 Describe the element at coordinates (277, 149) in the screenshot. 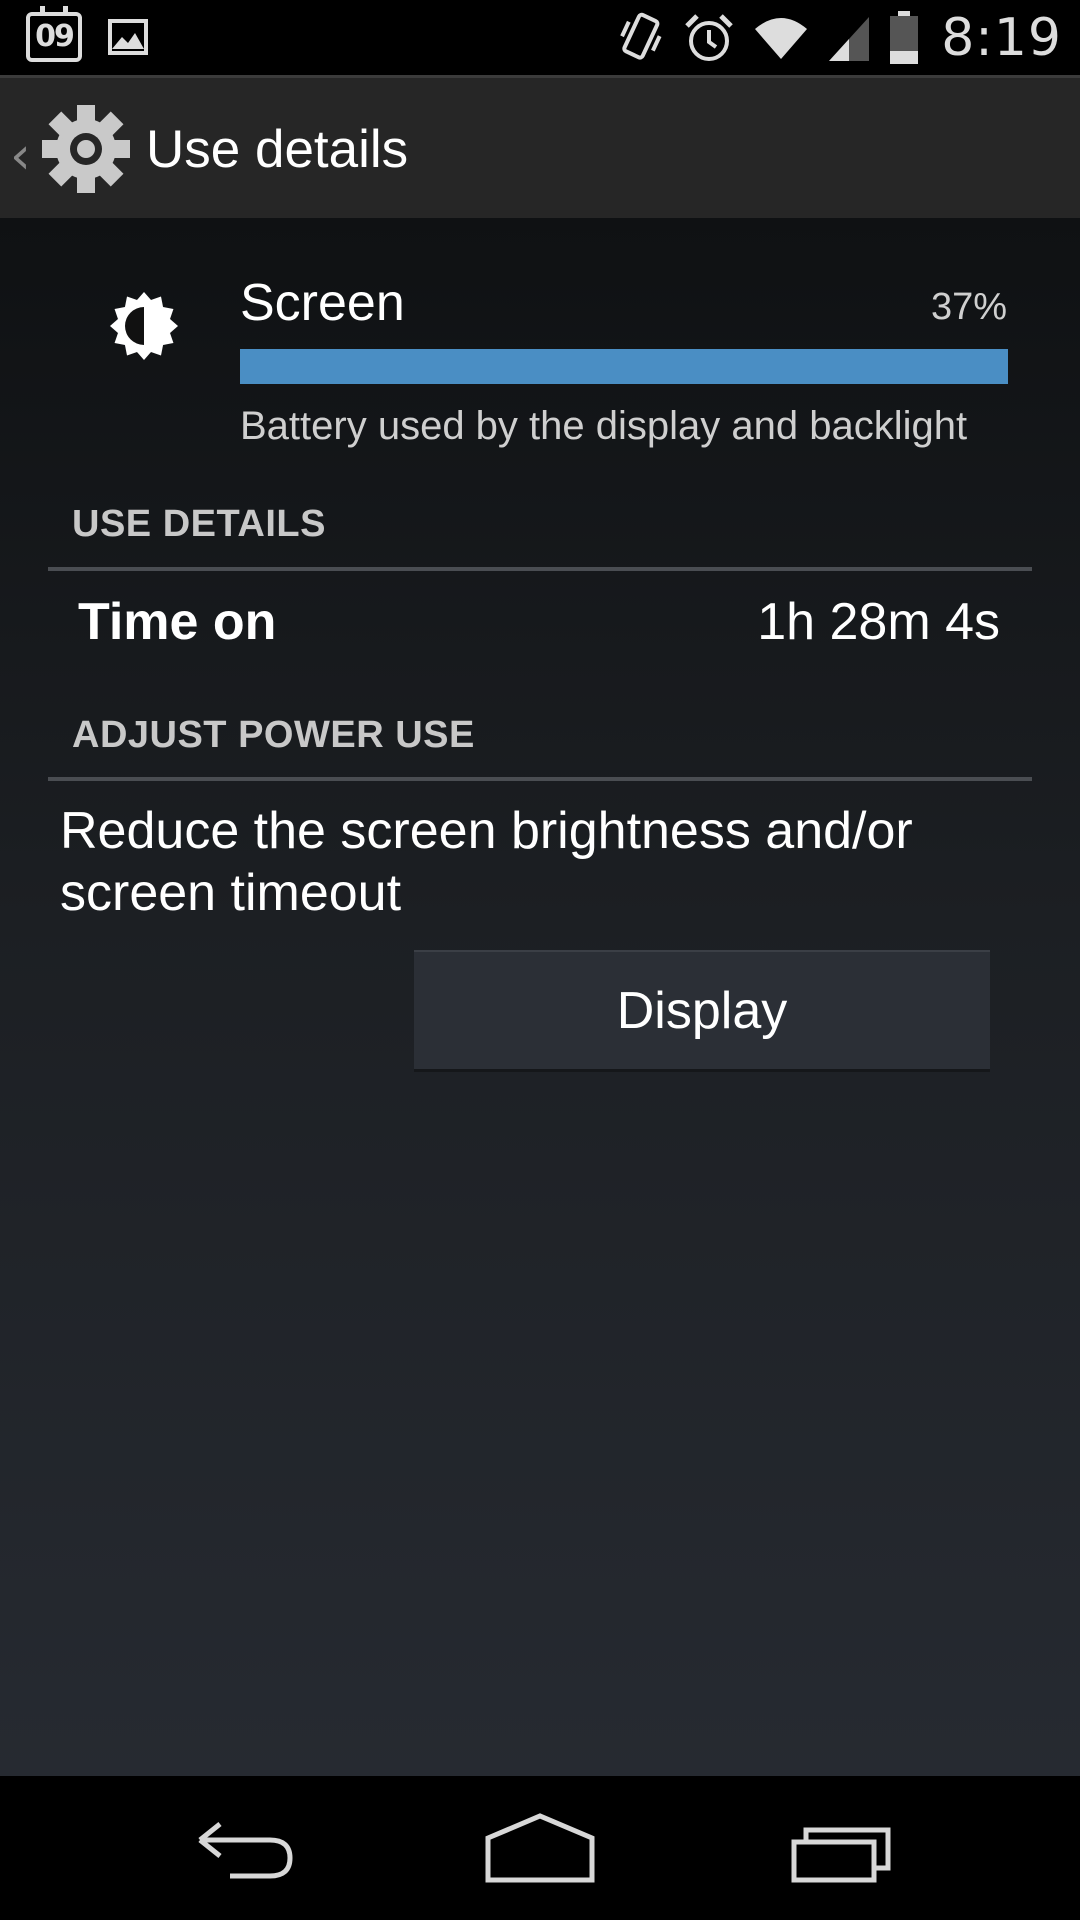

I see `page-title: Use details` at that location.